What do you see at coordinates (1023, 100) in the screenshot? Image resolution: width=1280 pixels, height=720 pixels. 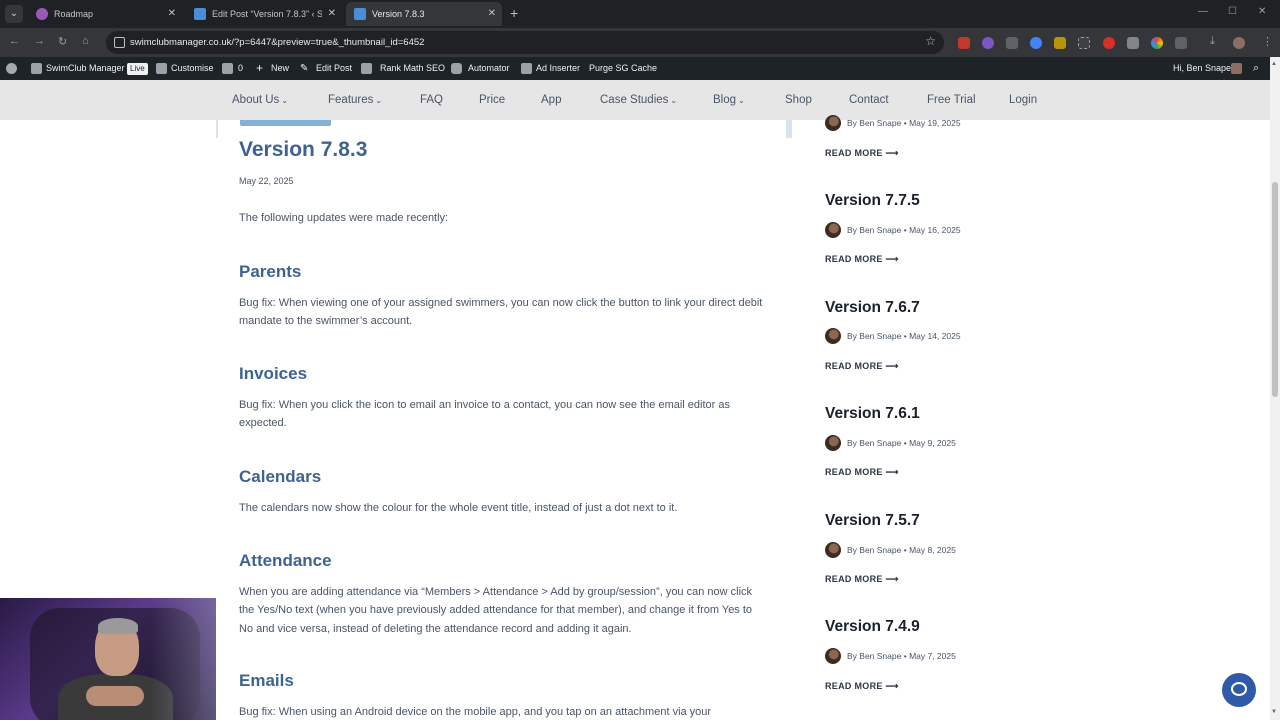 I see `nav-login: Login` at bounding box center [1023, 100].